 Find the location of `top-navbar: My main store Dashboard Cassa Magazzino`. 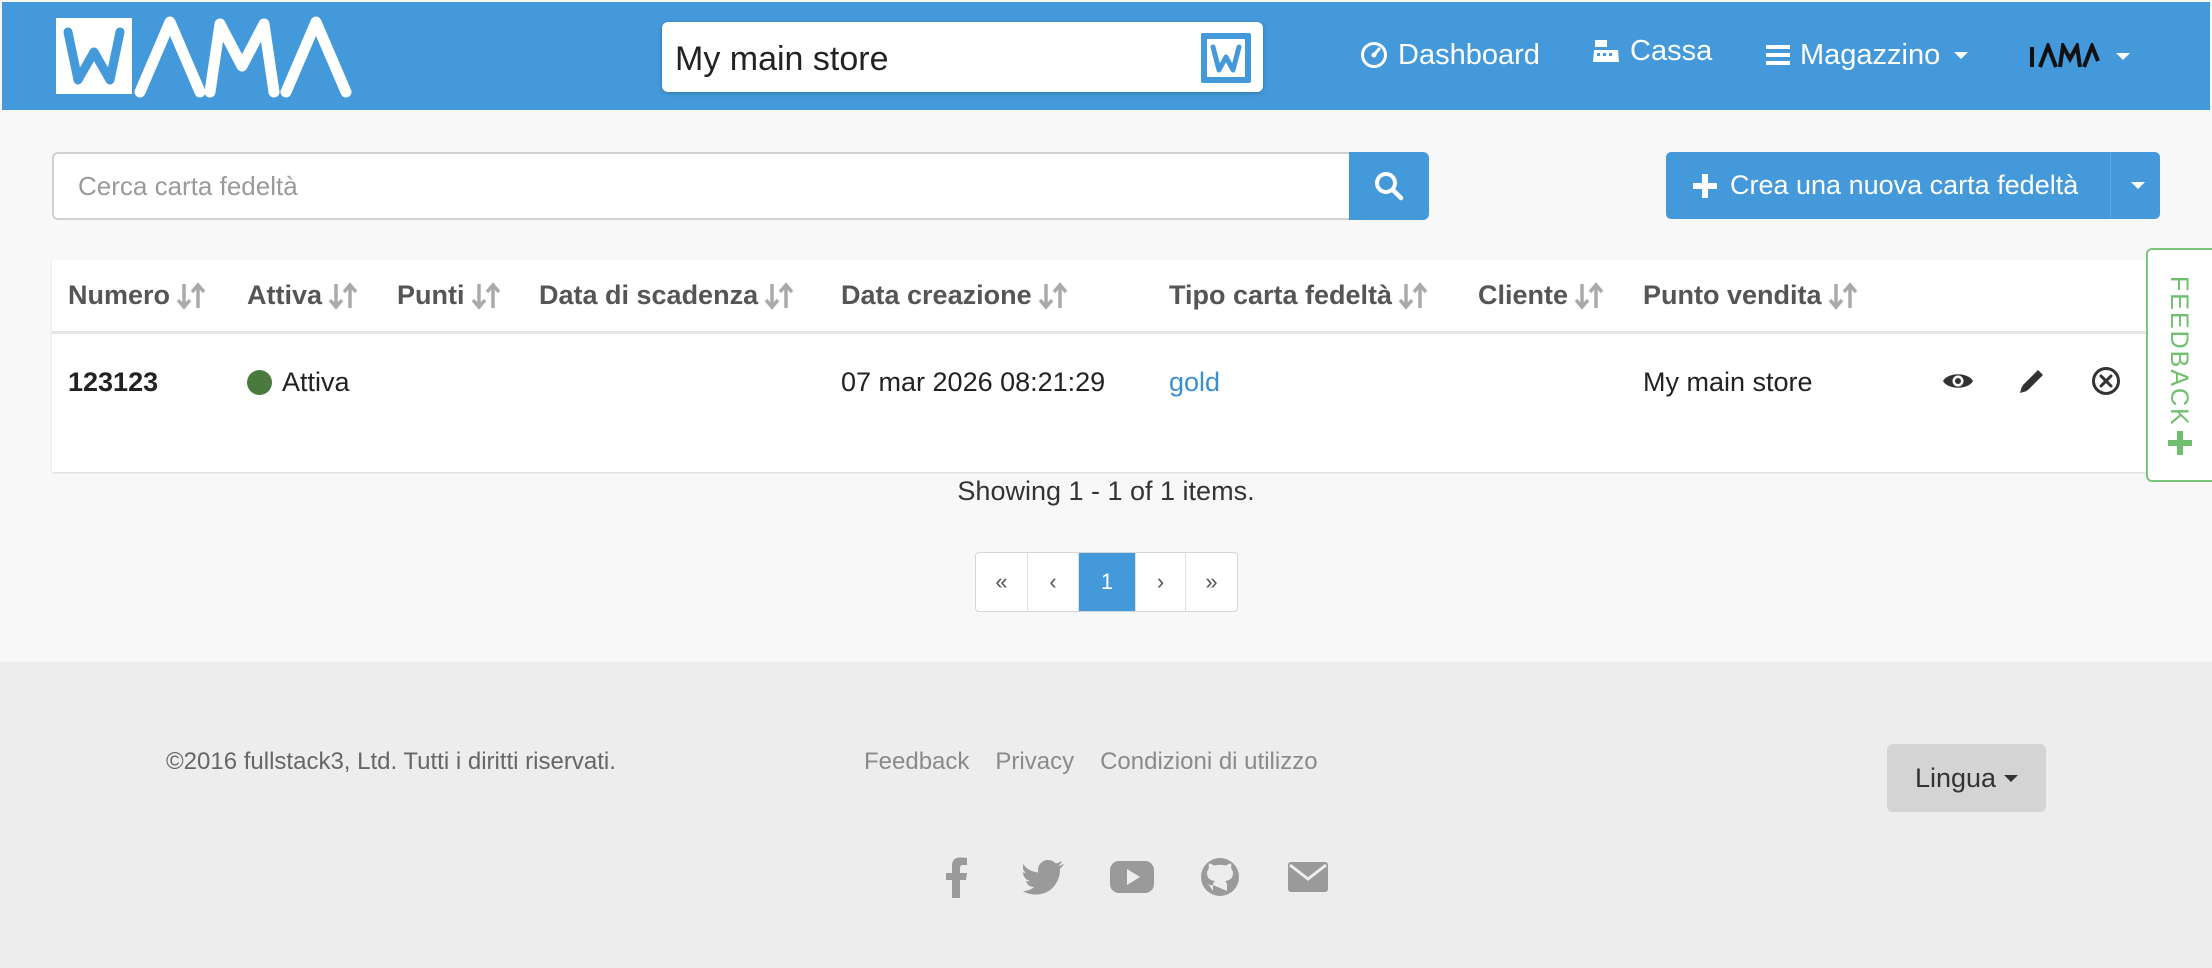

top-navbar: My main store Dashboard Cassa Magazzino is located at coordinates (1106, 56).